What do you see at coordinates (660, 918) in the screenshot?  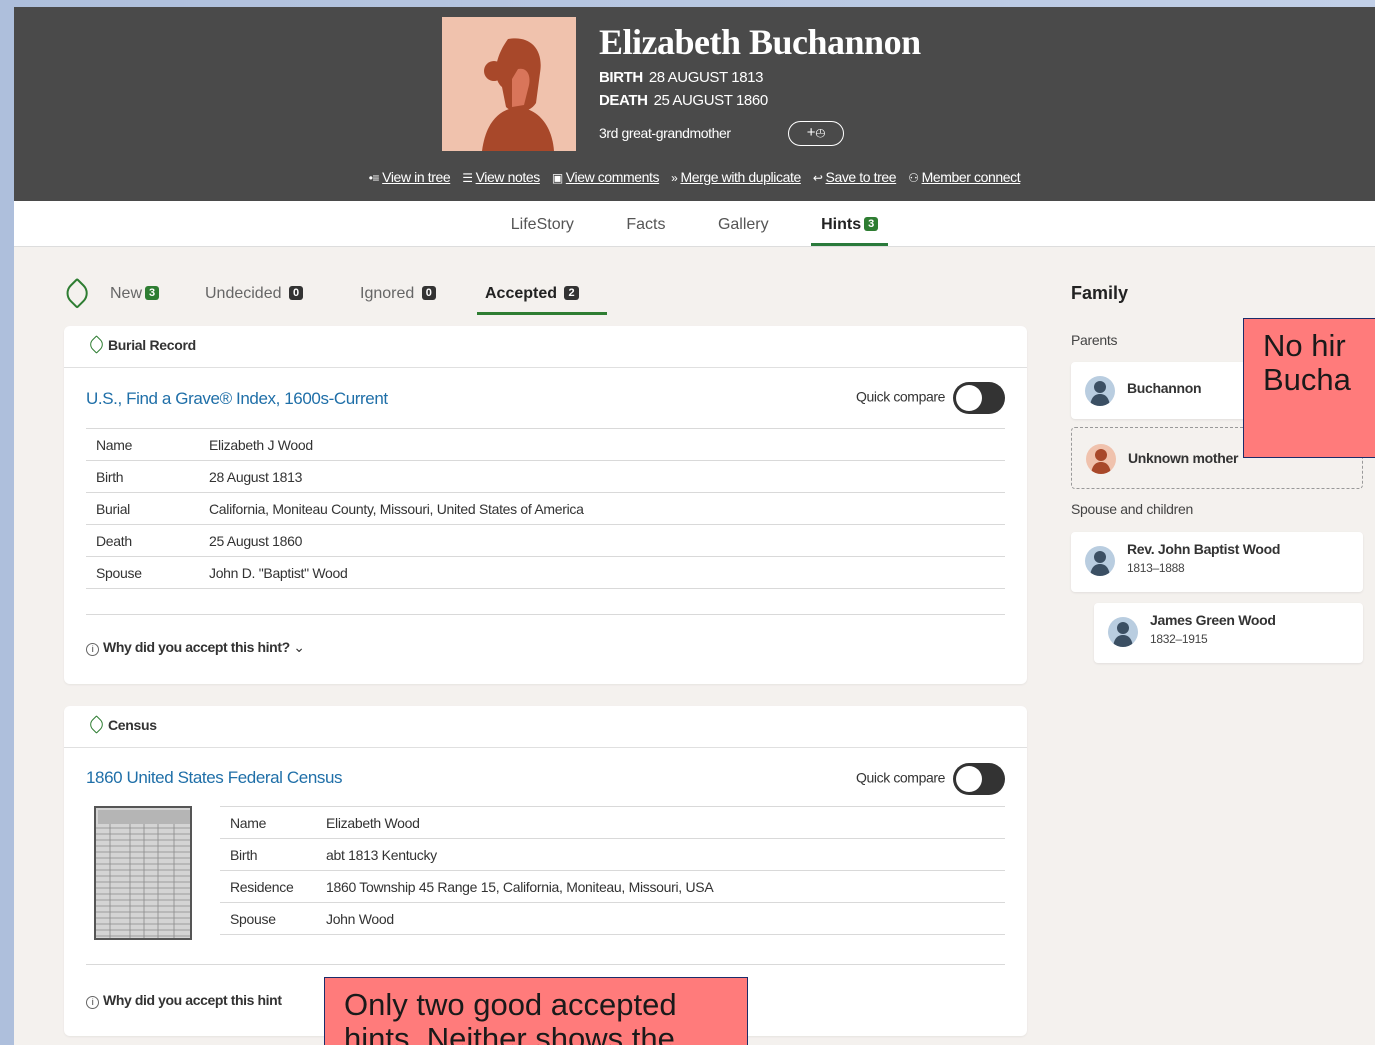 I see `row-value: John Wood` at bounding box center [660, 918].